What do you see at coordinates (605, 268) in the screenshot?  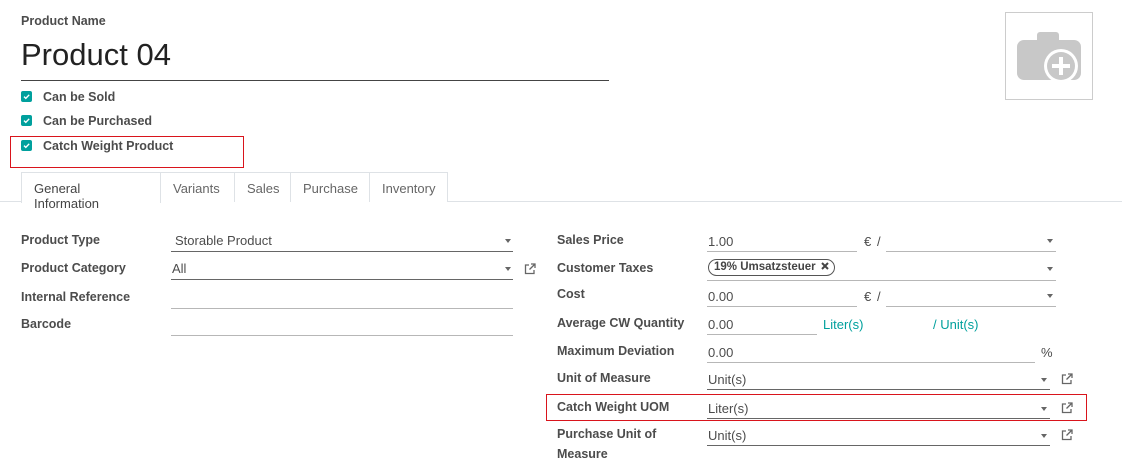 I see `customer-taxes-label: Customer Taxes` at bounding box center [605, 268].